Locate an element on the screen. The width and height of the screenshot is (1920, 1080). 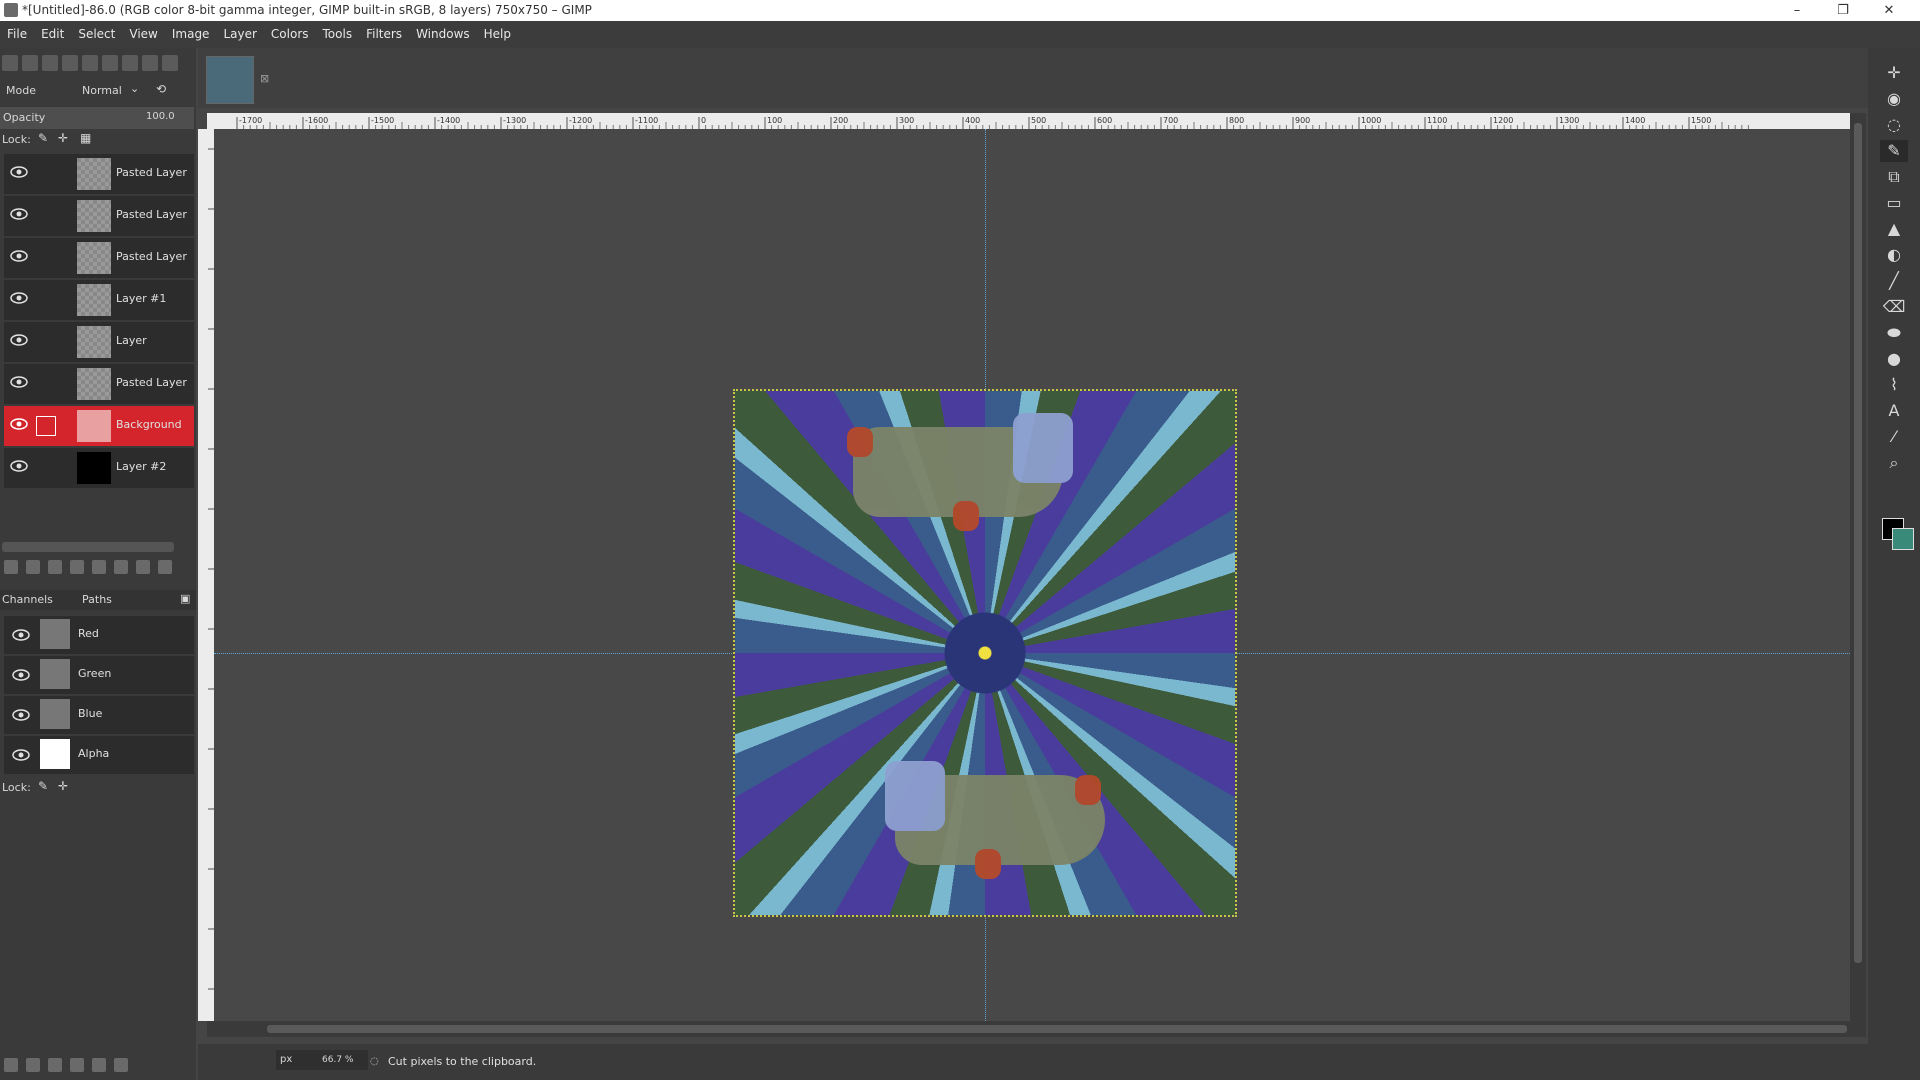
menu-colors: Colors is located at coordinates (290, 34).